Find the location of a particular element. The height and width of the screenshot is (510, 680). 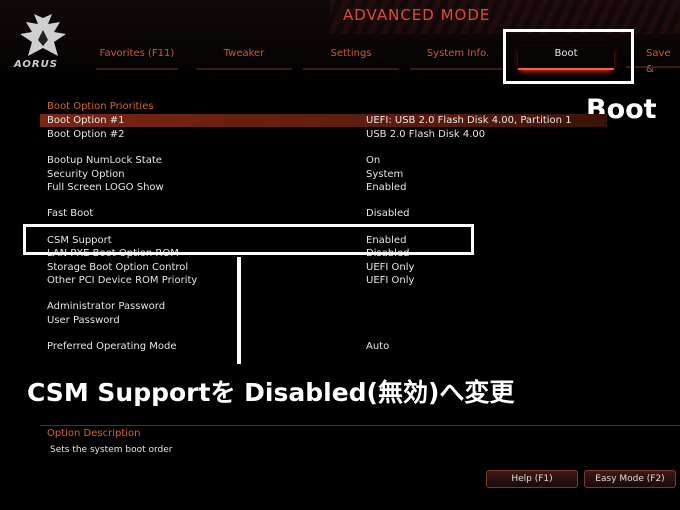

setting-value: Disabled is located at coordinates (388, 213).